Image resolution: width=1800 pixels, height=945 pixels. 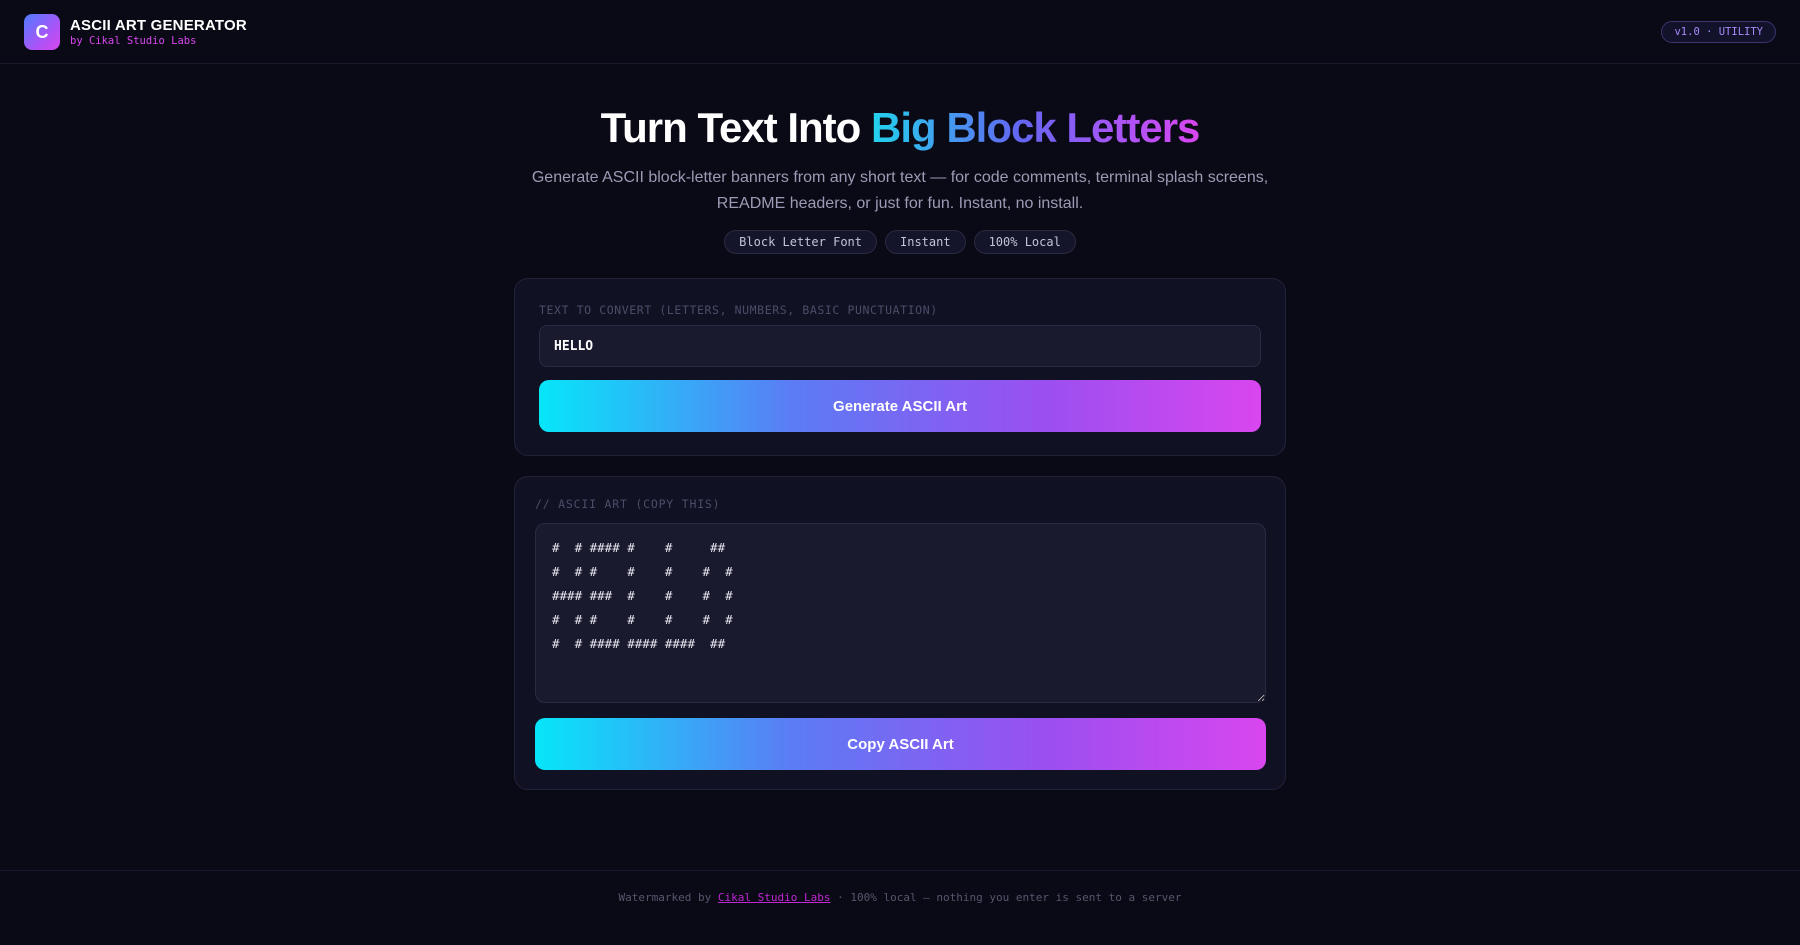 I want to click on generate-button: Generate ASCII Art, so click(x=900, y=406).